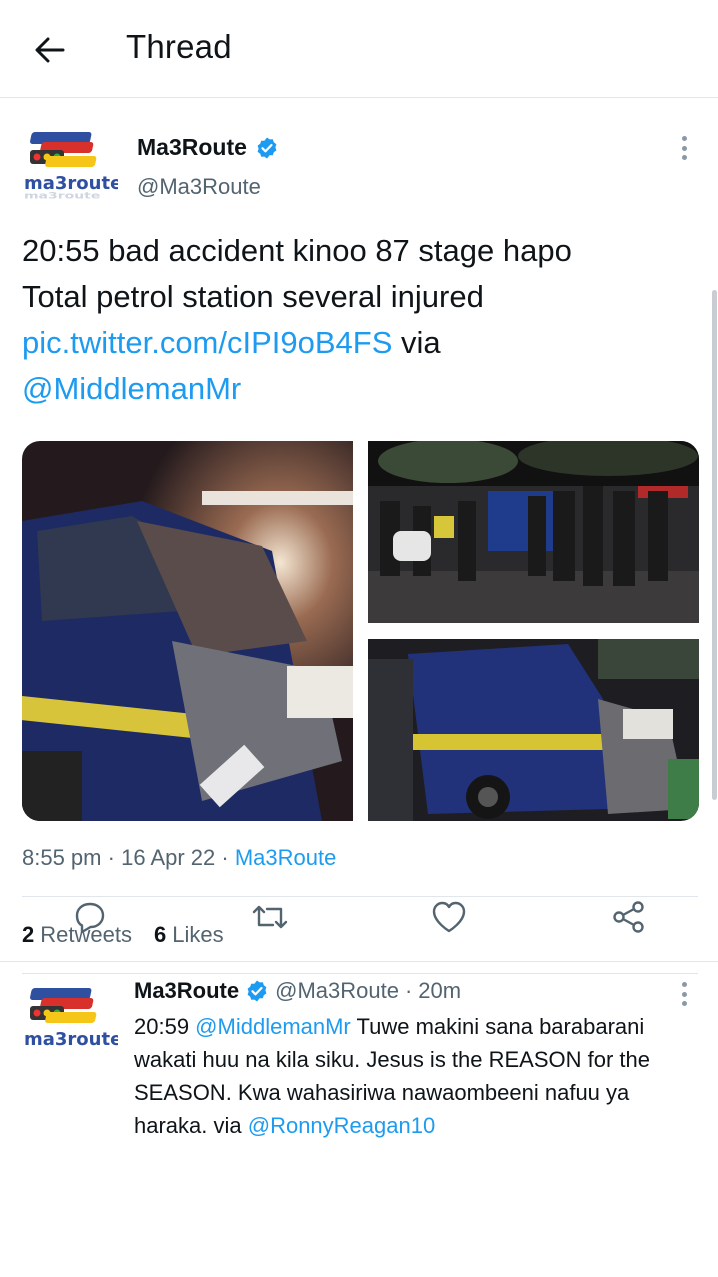  Describe the element at coordinates (297, 250) in the screenshot. I see `tweet-text-line: 20:55 bad accident kinoo 87 stage hapo` at that location.